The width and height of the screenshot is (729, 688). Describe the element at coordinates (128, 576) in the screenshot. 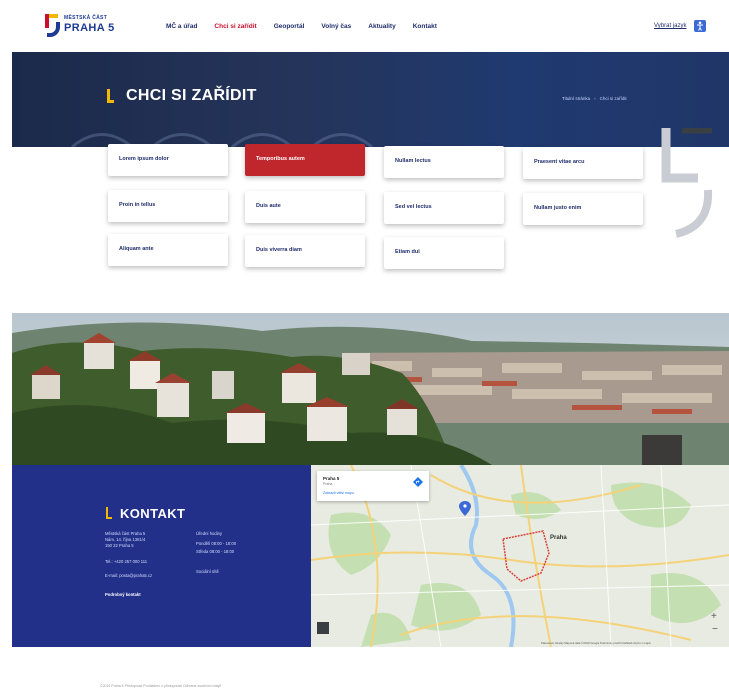

I see `contact-email: E-mail: posta@praha5.cz` at that location.